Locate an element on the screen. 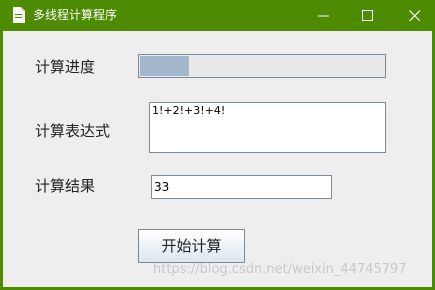 This screenshot has width=435, height=290. expression-label: 计算表达式 is located at coordinates (73, 131).